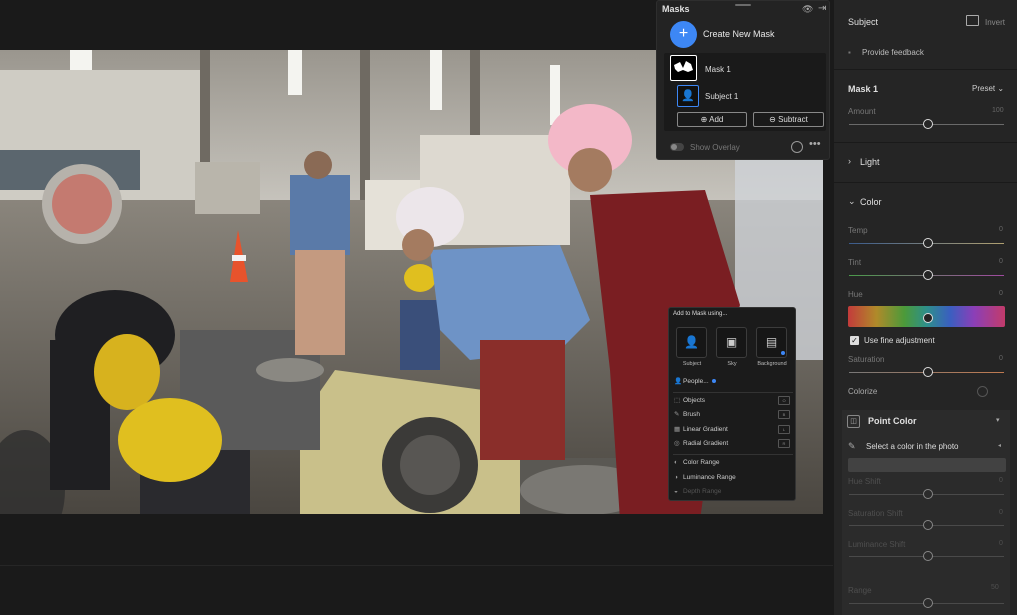  I want to click on temp-slider-thumb, so click(928, 243).